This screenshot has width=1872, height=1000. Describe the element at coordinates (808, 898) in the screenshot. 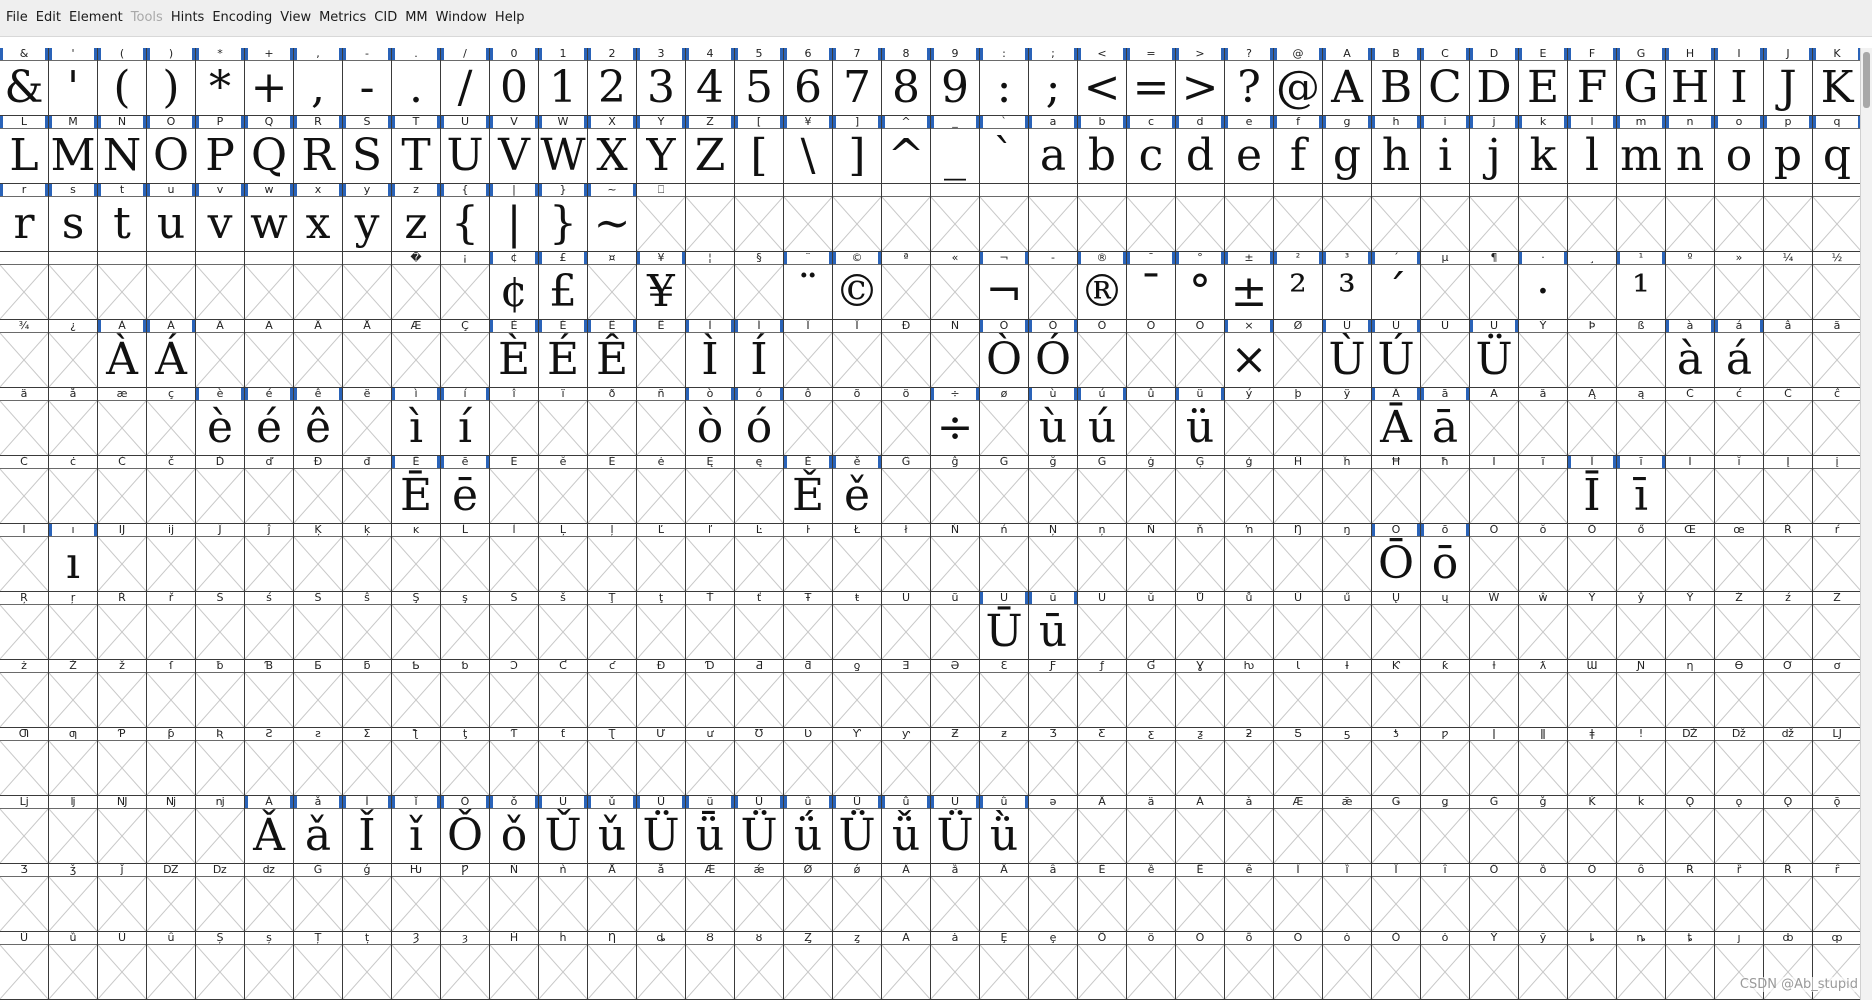

I see `glyph-cell: Ǿ` at that location.